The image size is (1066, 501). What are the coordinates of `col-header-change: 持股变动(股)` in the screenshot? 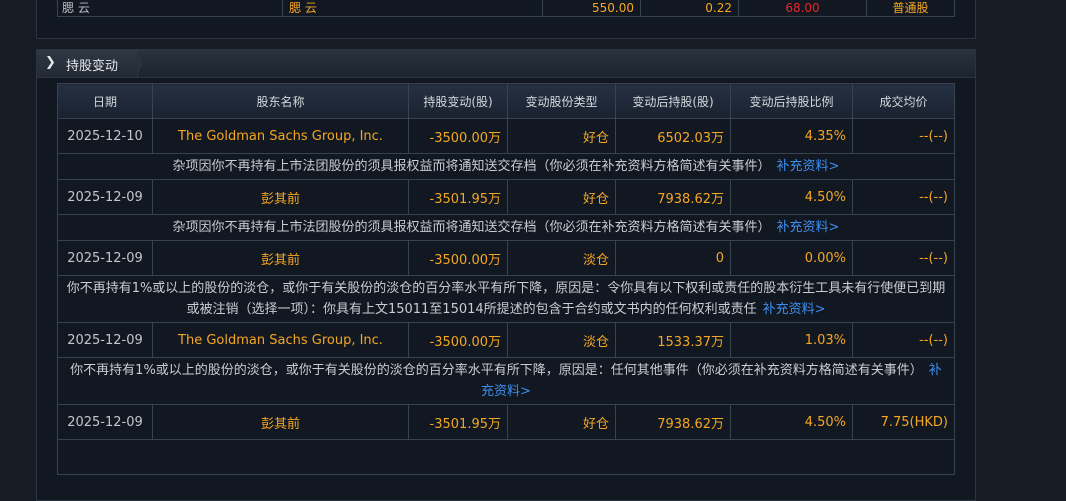 It's located at (458, 101).